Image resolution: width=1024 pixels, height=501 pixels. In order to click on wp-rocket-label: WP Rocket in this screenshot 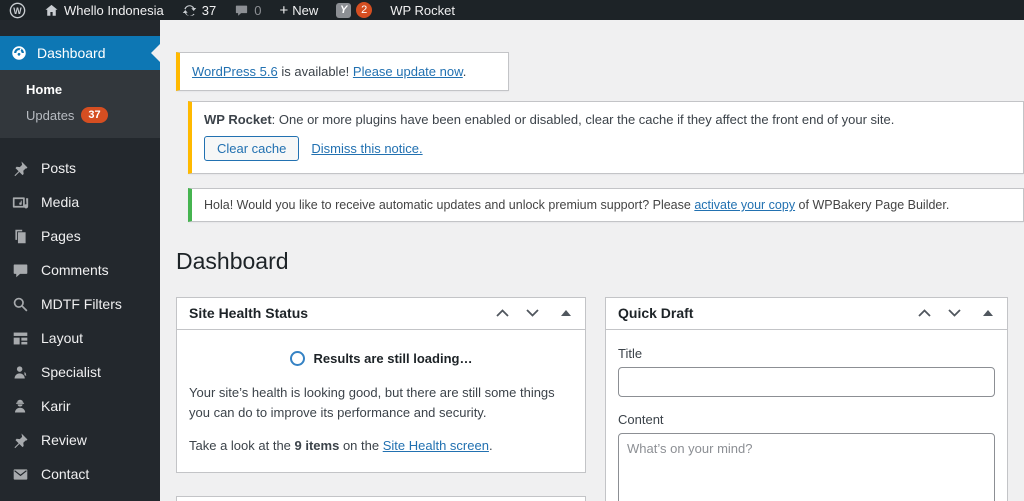, I will do `click(422, 10)`.